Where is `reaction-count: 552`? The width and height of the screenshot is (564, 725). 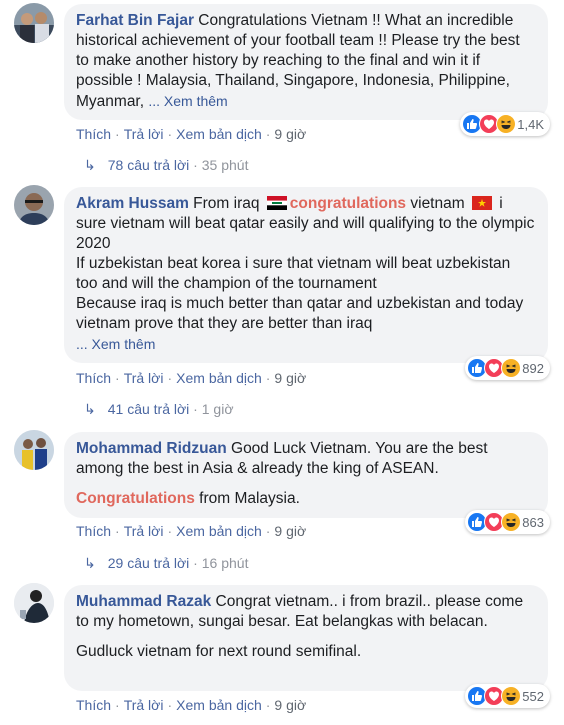
reaction-count: 552 is located at coordinates (533, 696).